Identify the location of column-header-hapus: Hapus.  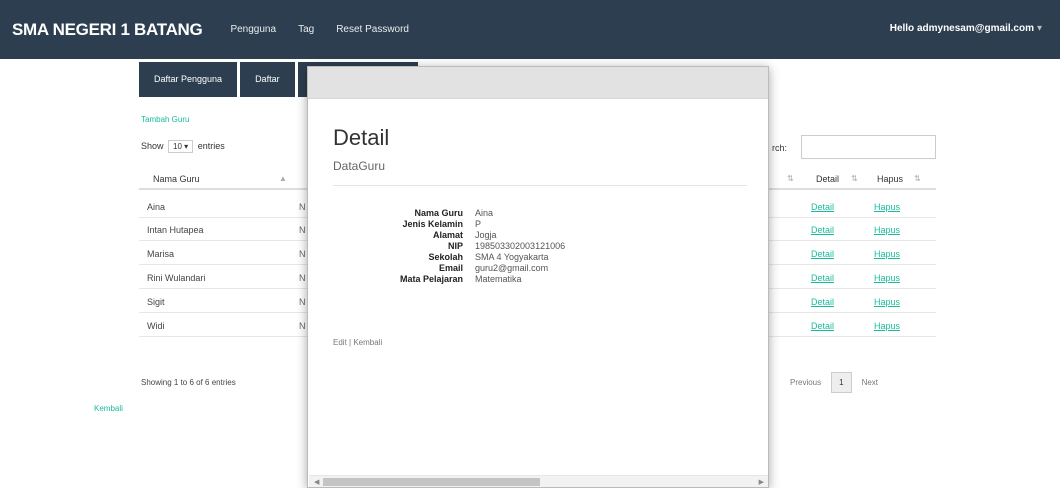
(890, 179).